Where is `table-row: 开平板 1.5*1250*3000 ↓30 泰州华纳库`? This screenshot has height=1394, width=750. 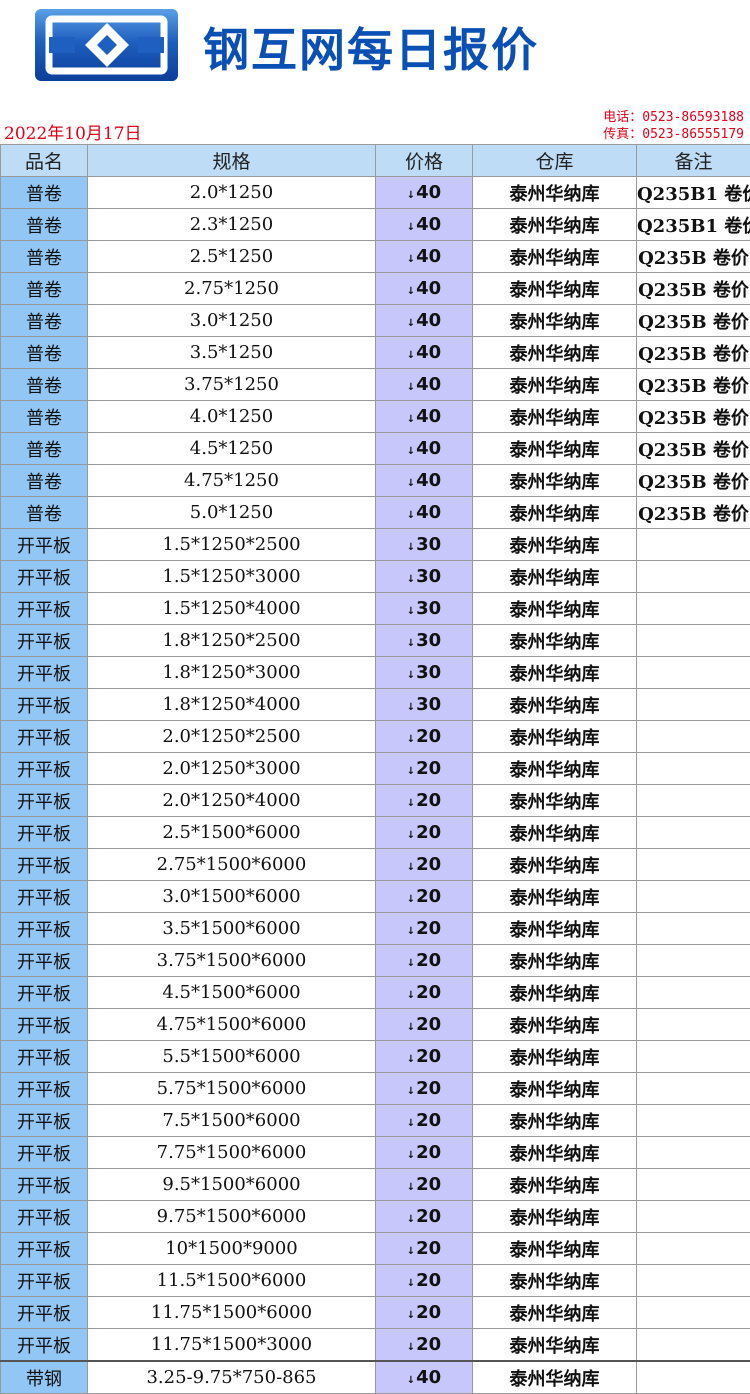 table-row: 开平板 1.5*1250*3000 ↓30 泰州华纳库 is located at coordinates (375, 576).